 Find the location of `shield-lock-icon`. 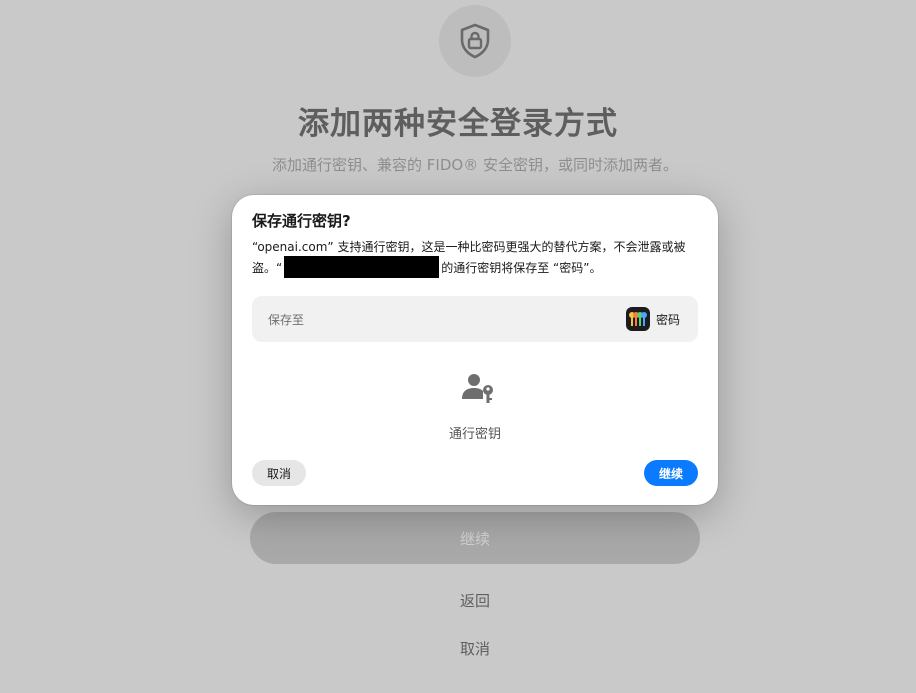

shield-lock-icon is located at coordinates (475, 41).